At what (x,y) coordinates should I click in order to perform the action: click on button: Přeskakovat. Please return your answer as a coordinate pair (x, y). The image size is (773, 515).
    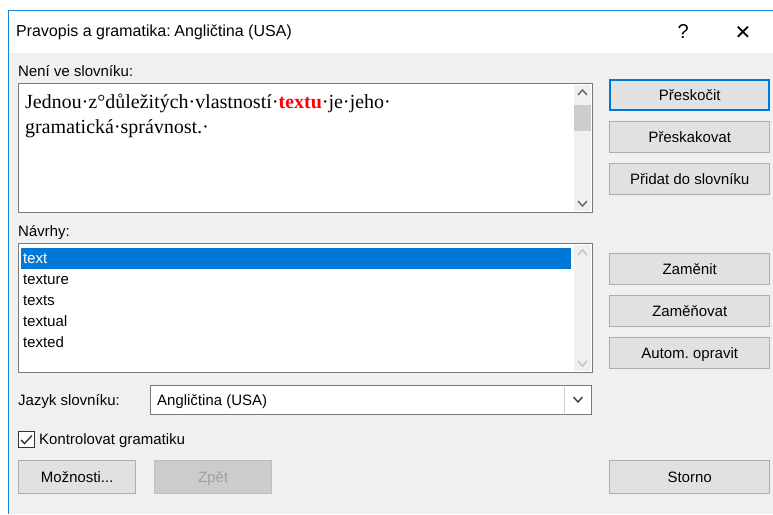
    Looking at the image, I should click on (689, 137).